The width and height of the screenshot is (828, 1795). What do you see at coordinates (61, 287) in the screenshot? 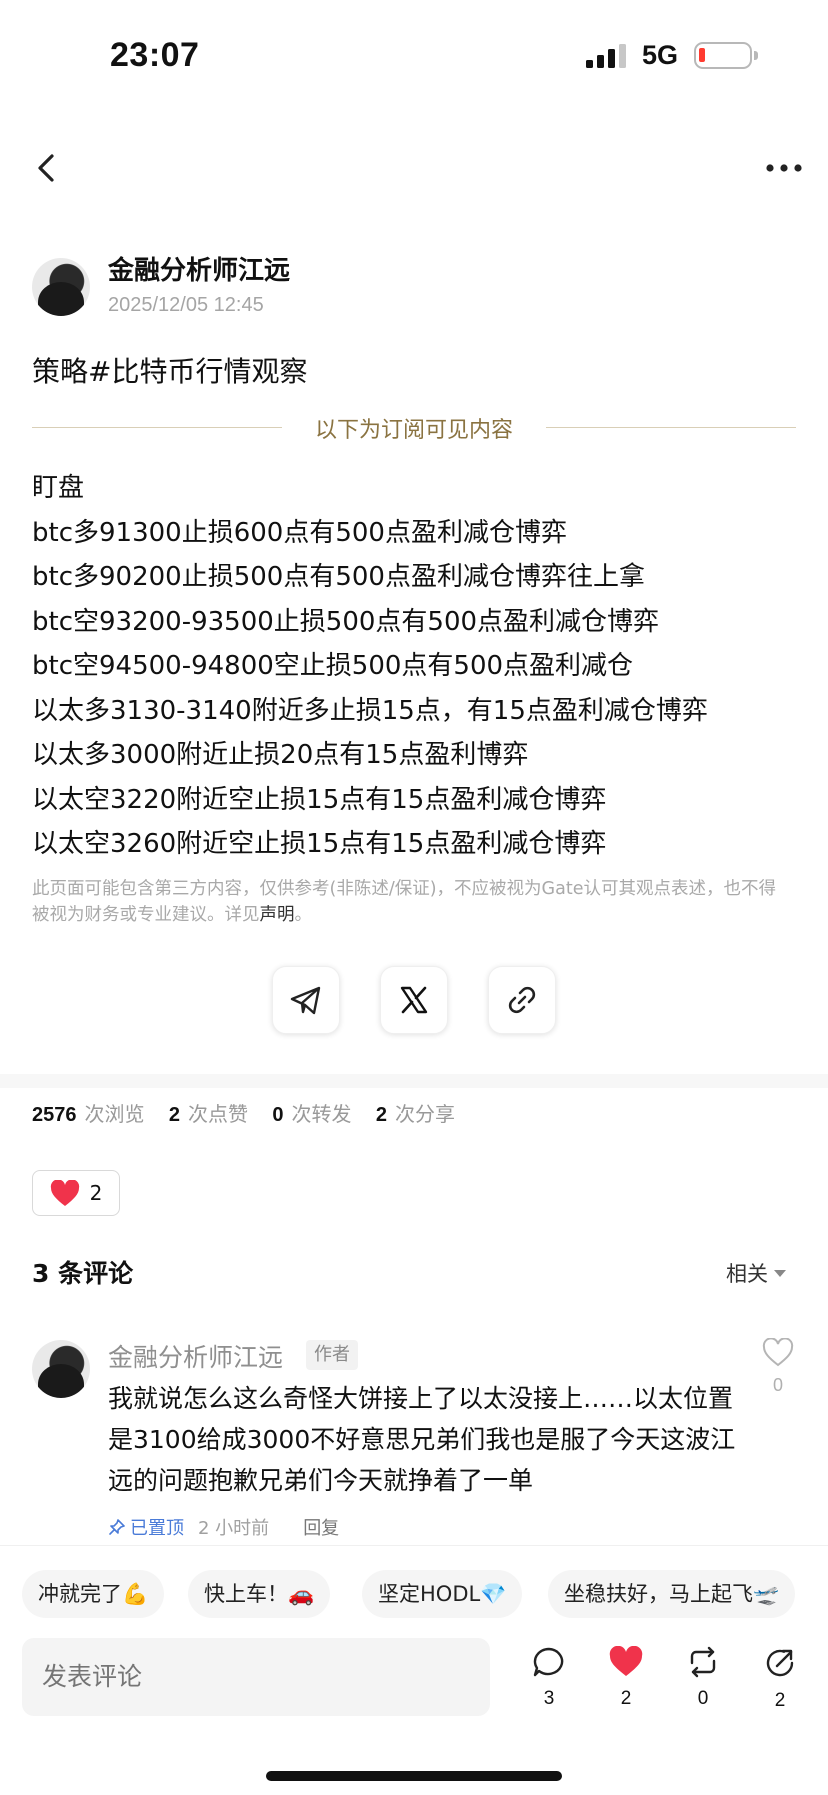
I see `author-avatar` at bounding box center [61, 287].